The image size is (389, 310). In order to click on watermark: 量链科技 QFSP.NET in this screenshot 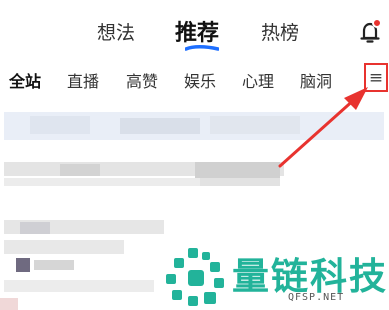, I will do `click(274, 276)`.